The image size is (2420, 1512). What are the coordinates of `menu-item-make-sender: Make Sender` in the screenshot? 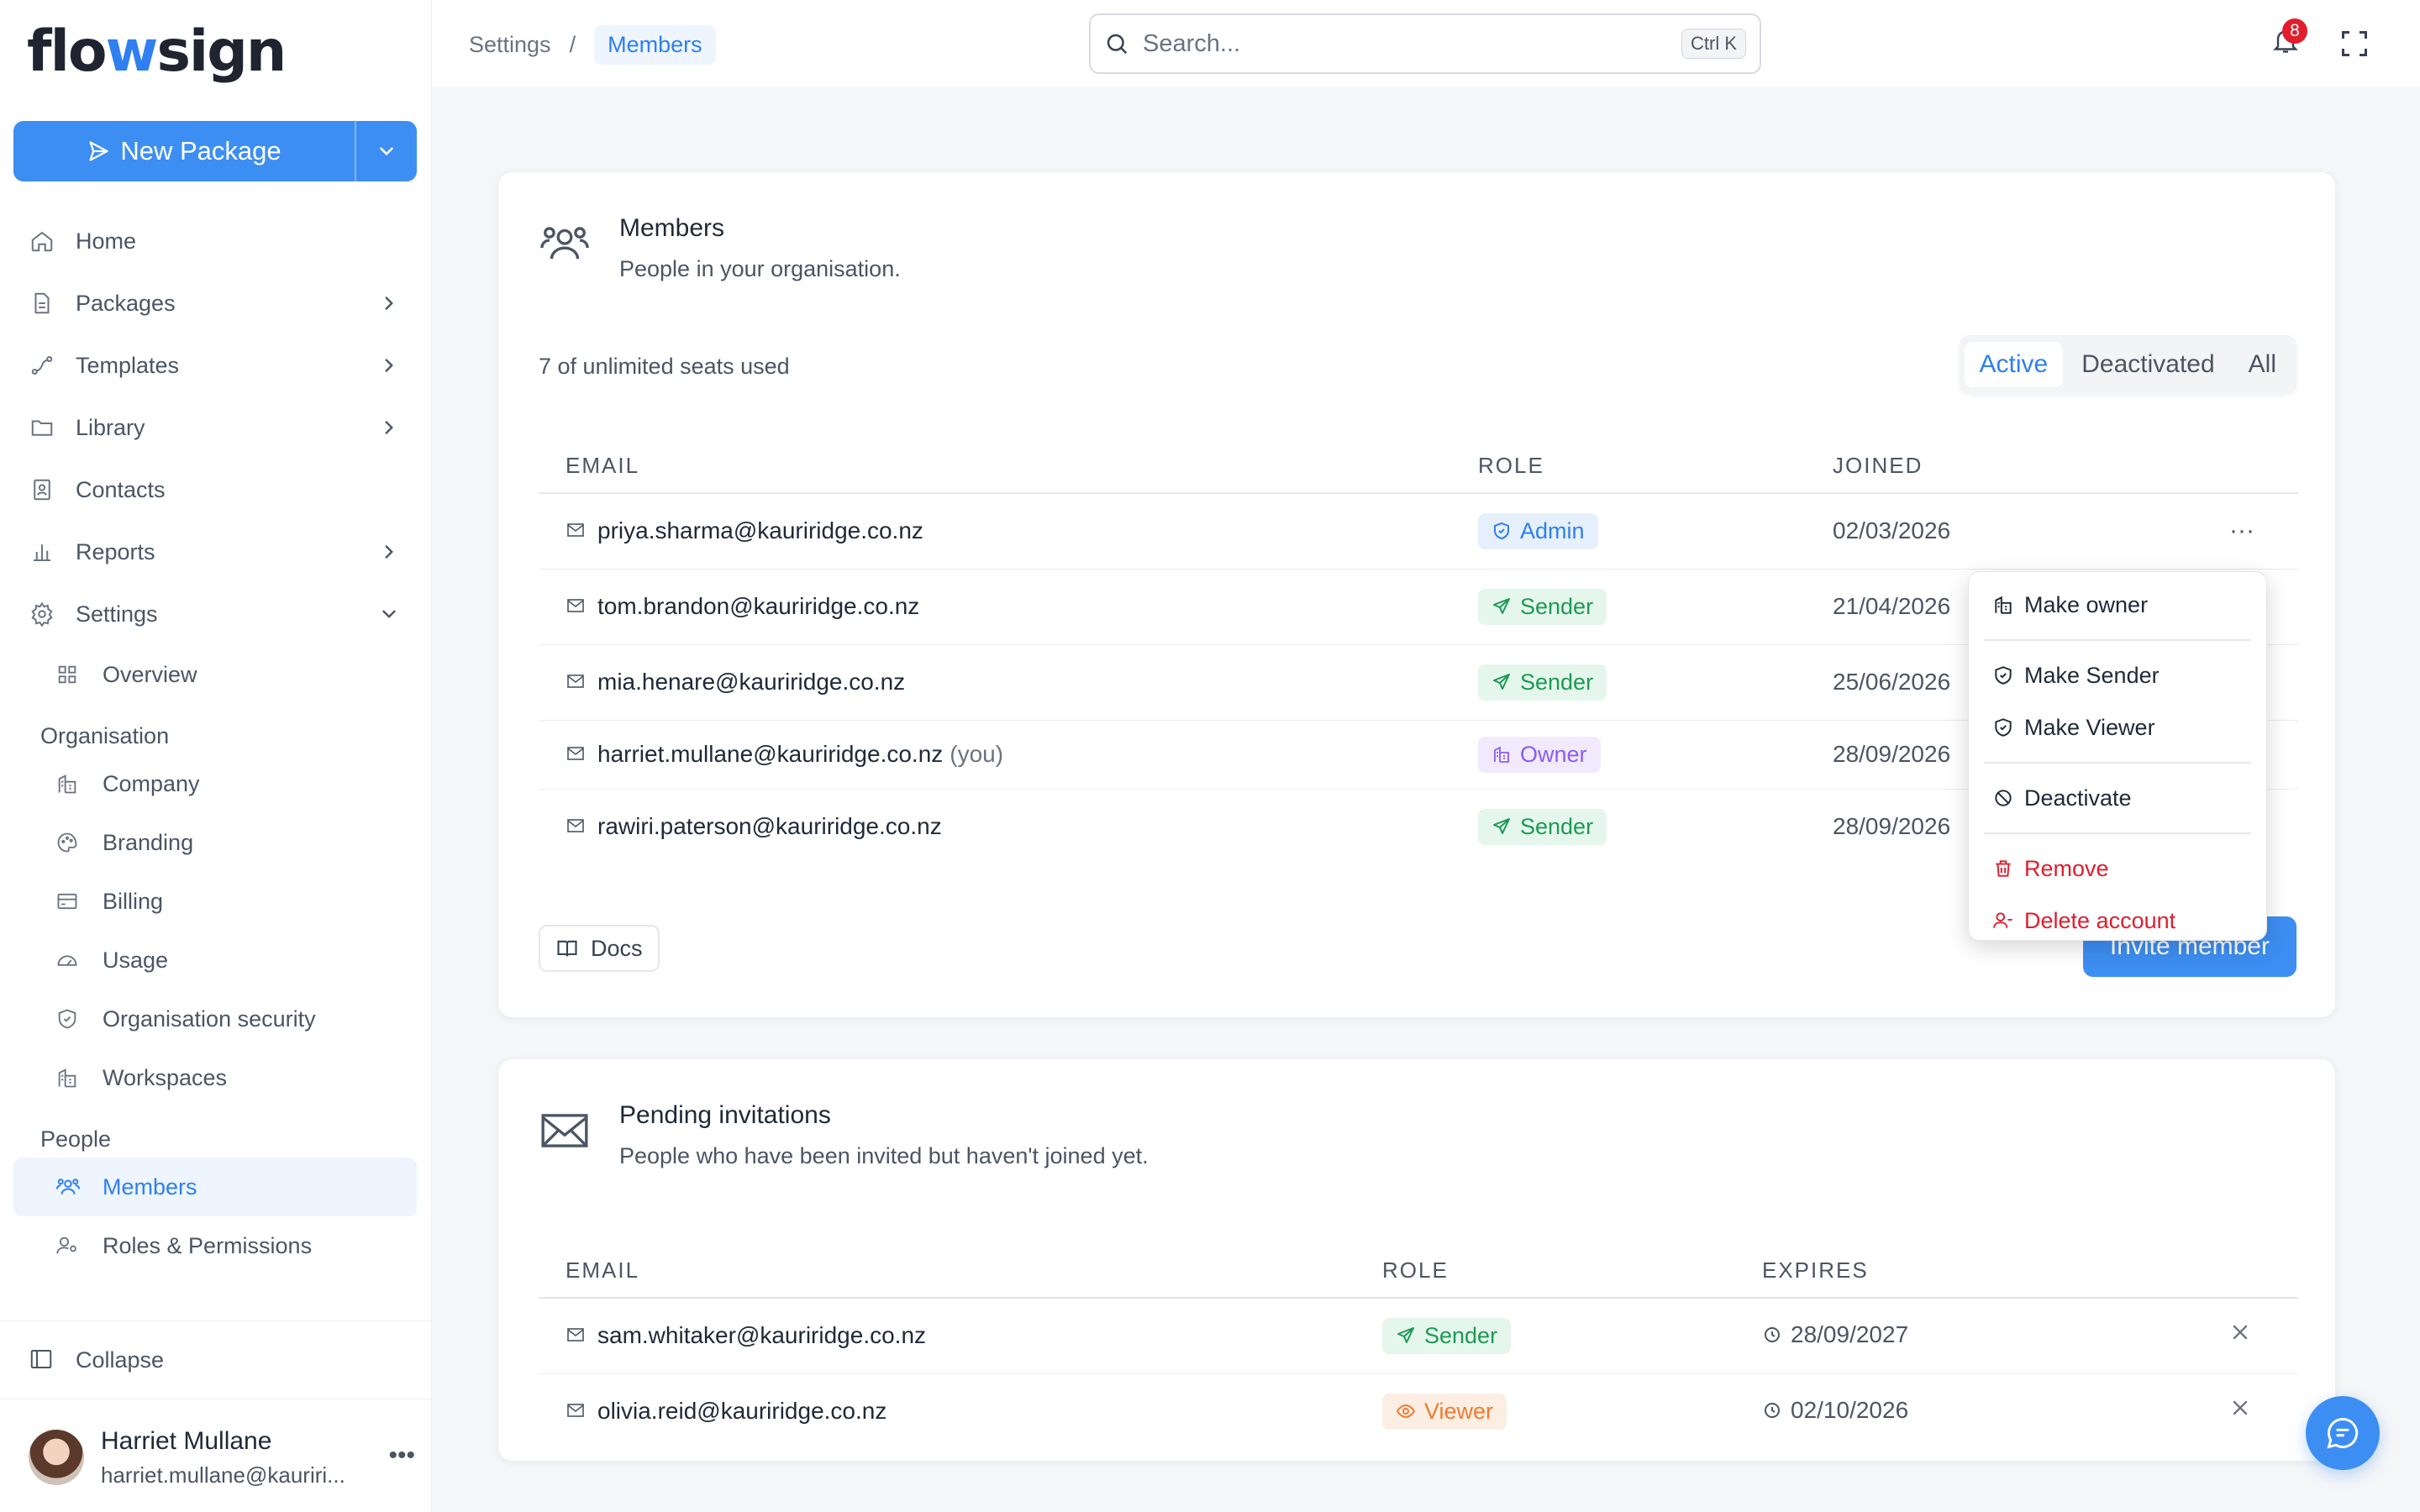 It's located at (2117, 675).